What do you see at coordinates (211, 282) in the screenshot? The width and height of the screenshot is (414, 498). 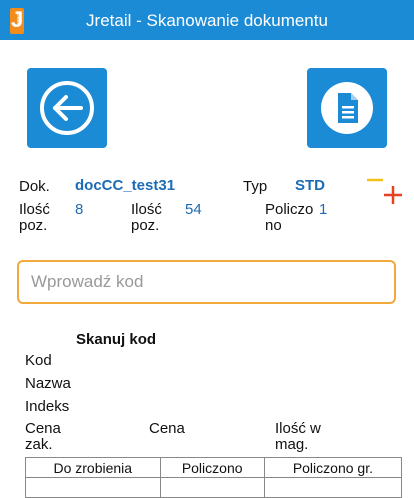 I see `code-input` at bounding box center [211, 282].